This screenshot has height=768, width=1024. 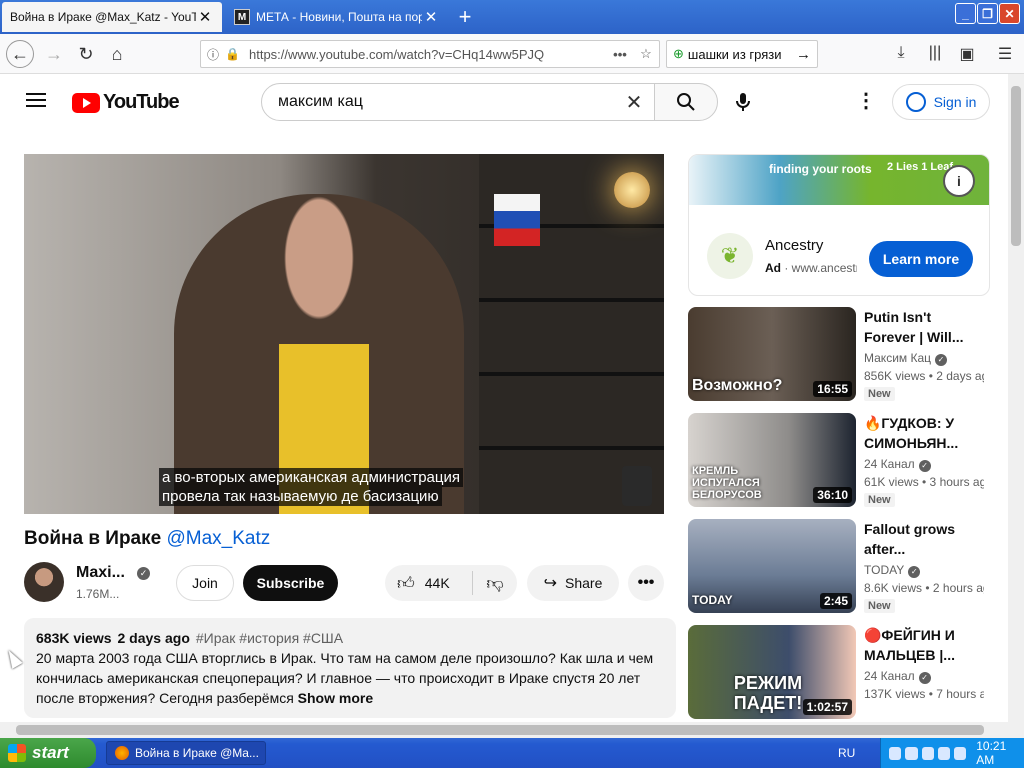 What do you see at coordinates (987, 13) in the screenshot?
I see `maximize-button: ❐` at bounding box center [987, 13].